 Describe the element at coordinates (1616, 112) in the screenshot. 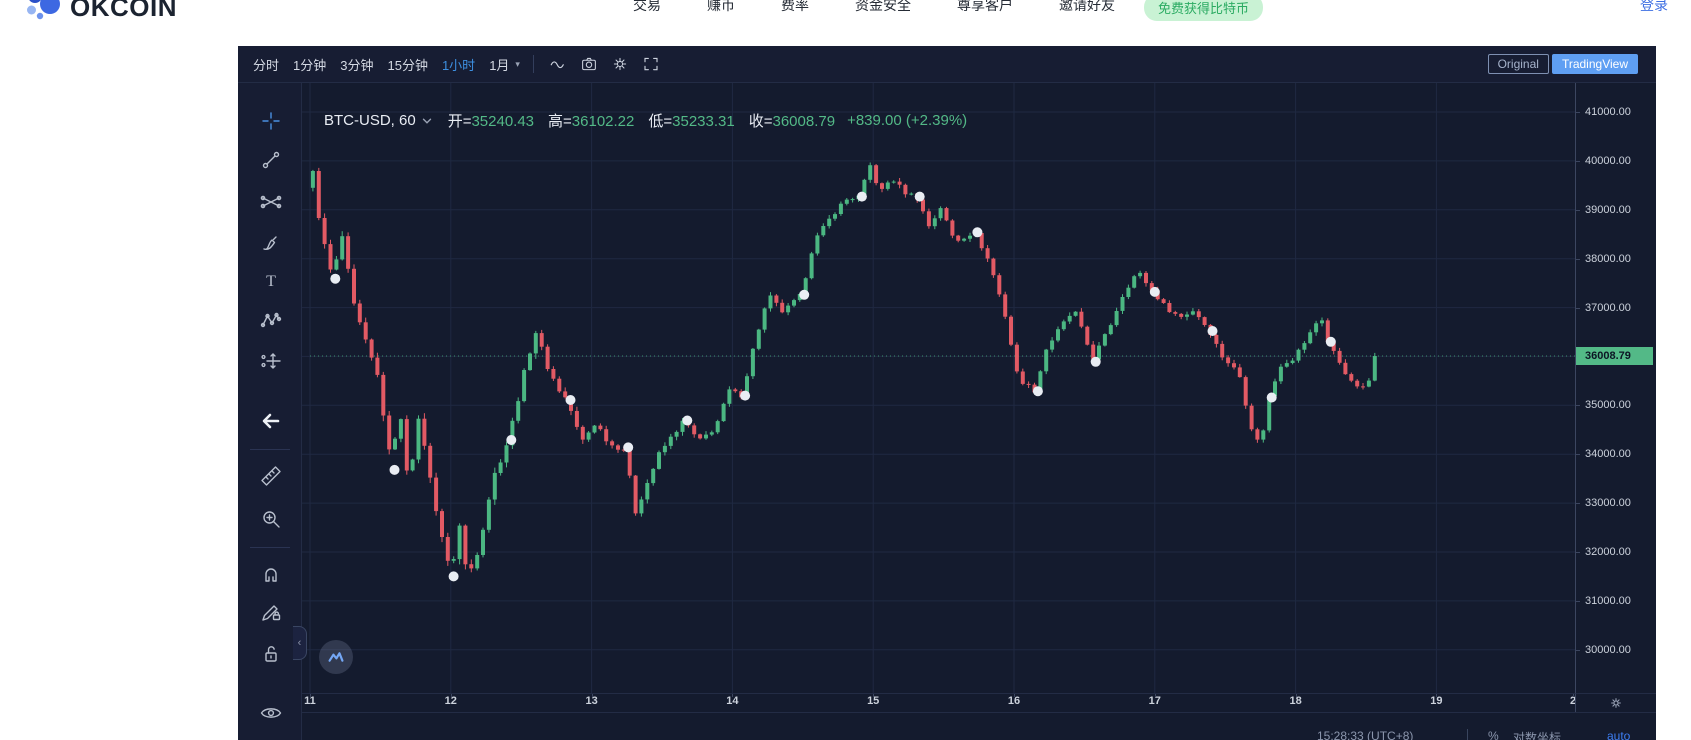

I see `price-axis-label: 41000.00` at that location.